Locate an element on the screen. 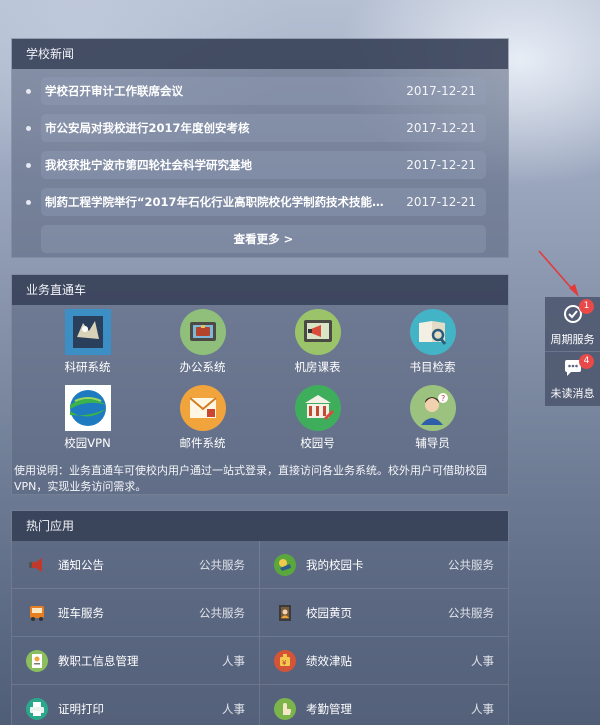  vpn-globe-icon is located at coordinates (87, 408).